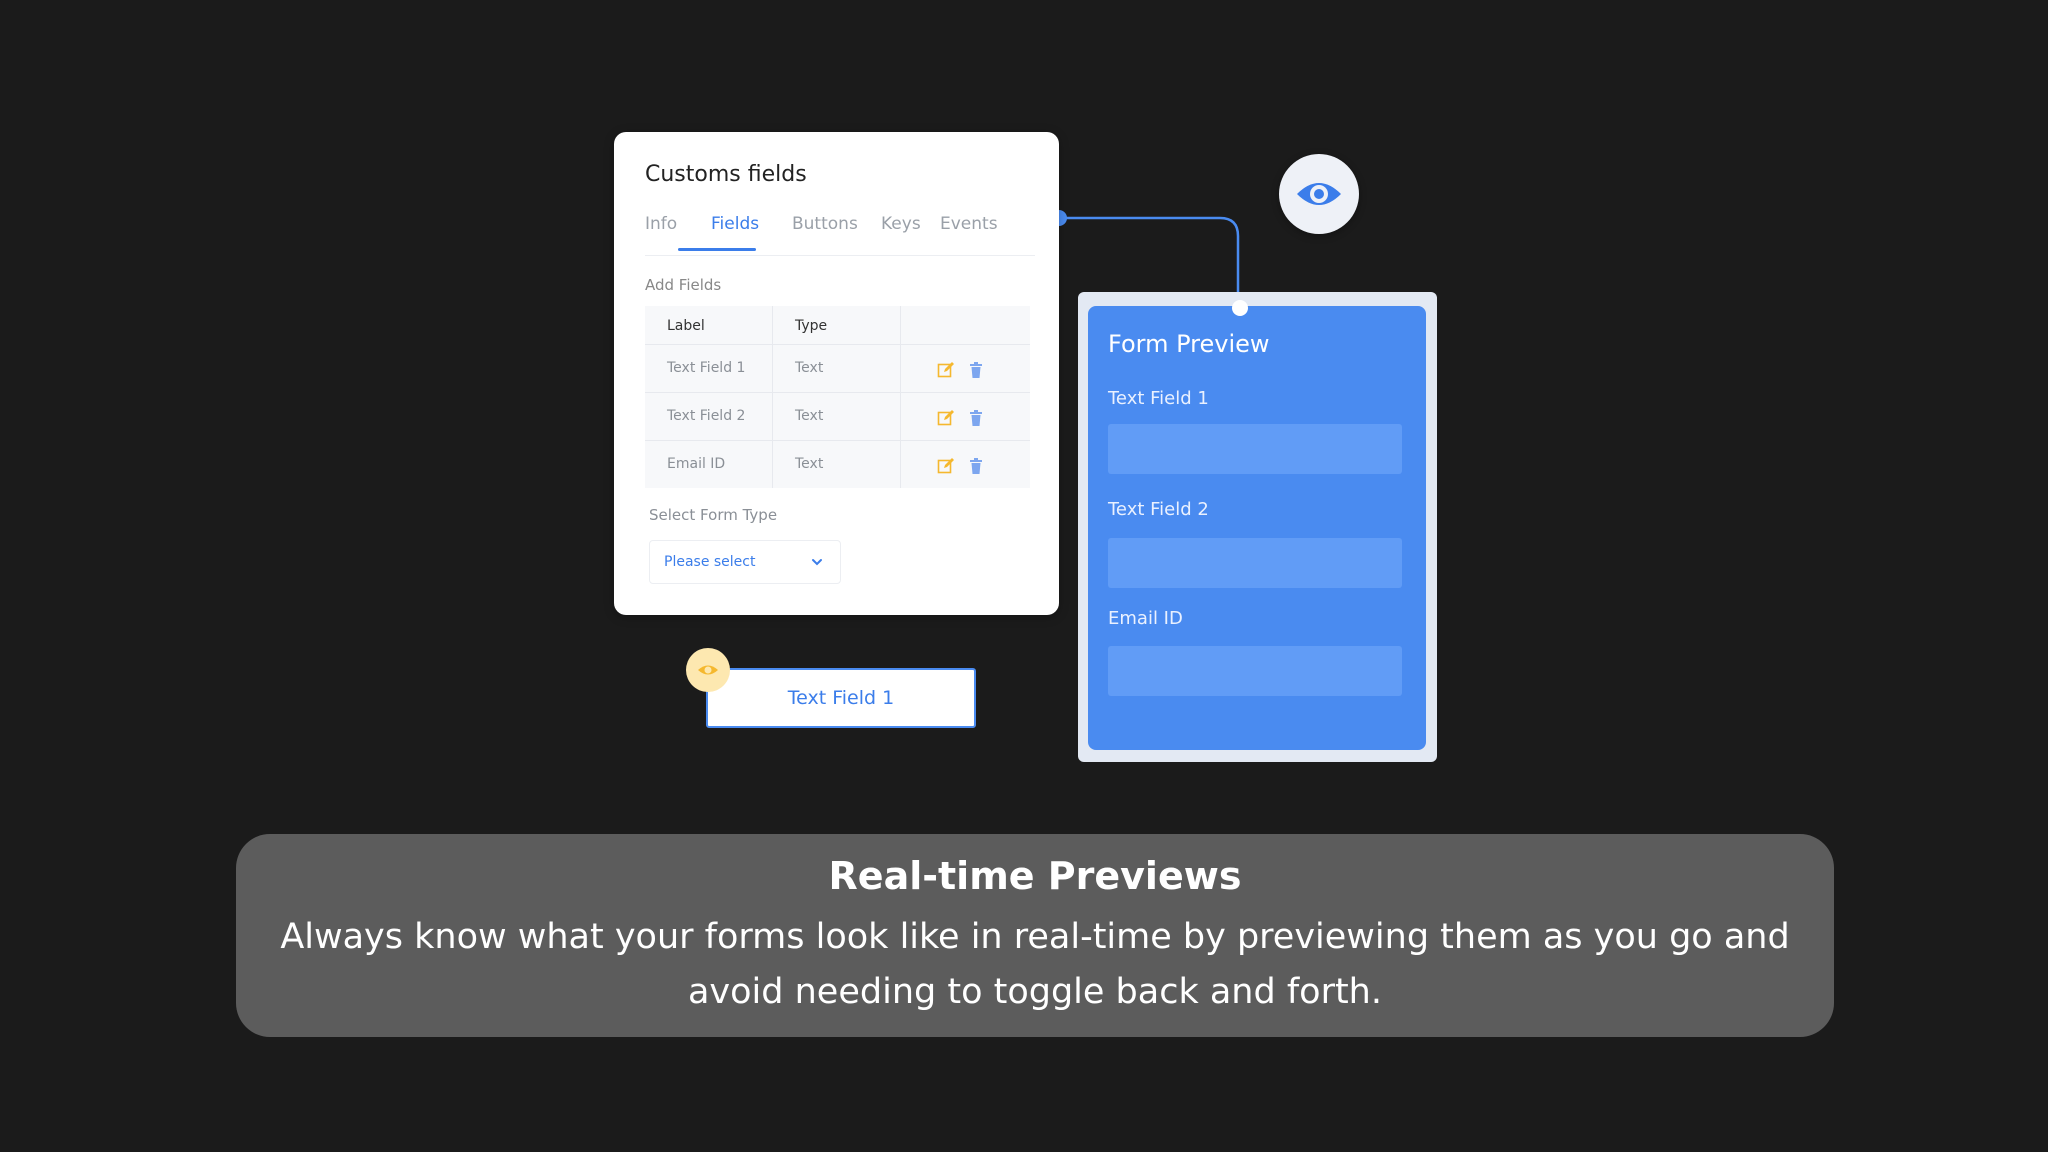 The image size is (2048, 1152). Describe the element at coordinates (710, 562) in the screenshot. I see `select-placeholder: Please select` at that location.